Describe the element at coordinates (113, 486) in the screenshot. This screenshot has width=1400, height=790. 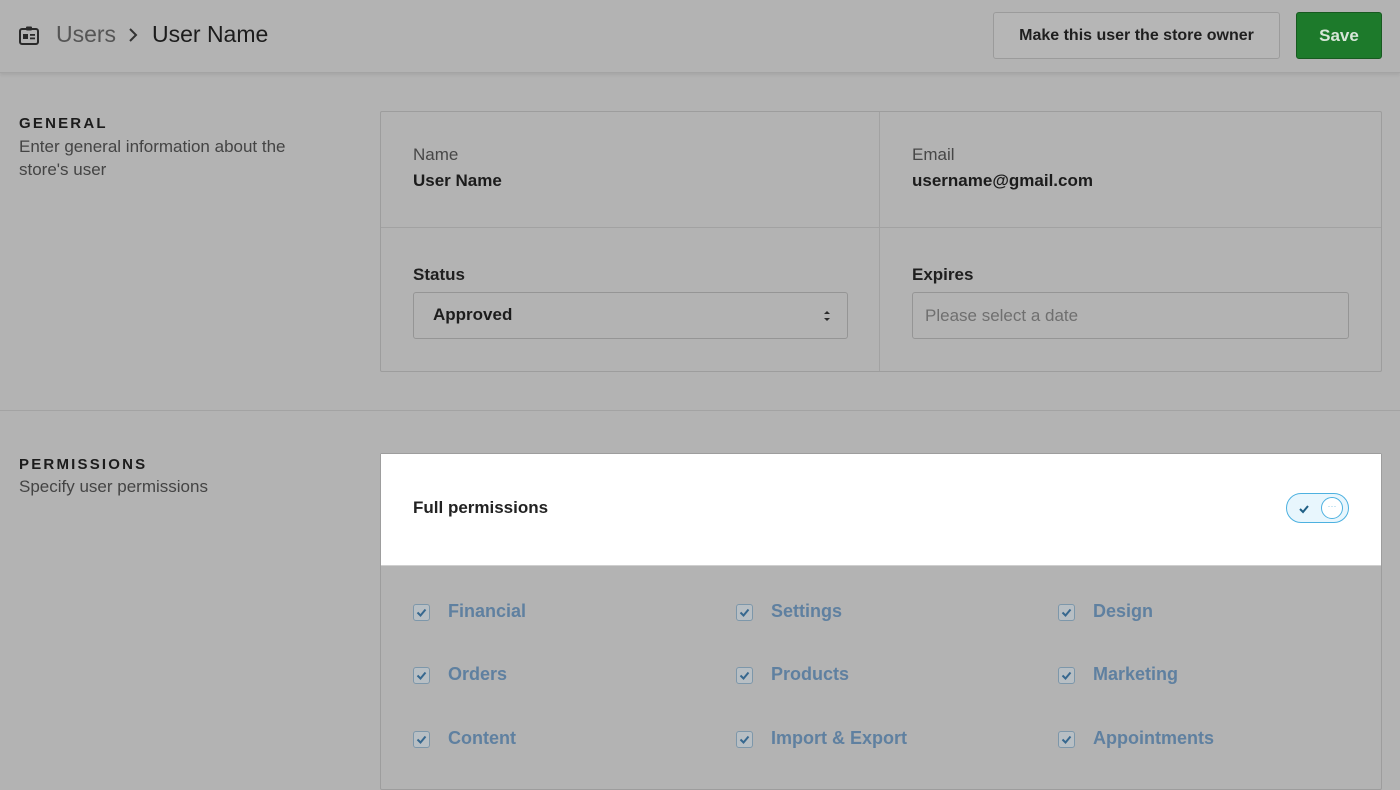
I see `permissions-section-description: Specify user permissions` at that location.